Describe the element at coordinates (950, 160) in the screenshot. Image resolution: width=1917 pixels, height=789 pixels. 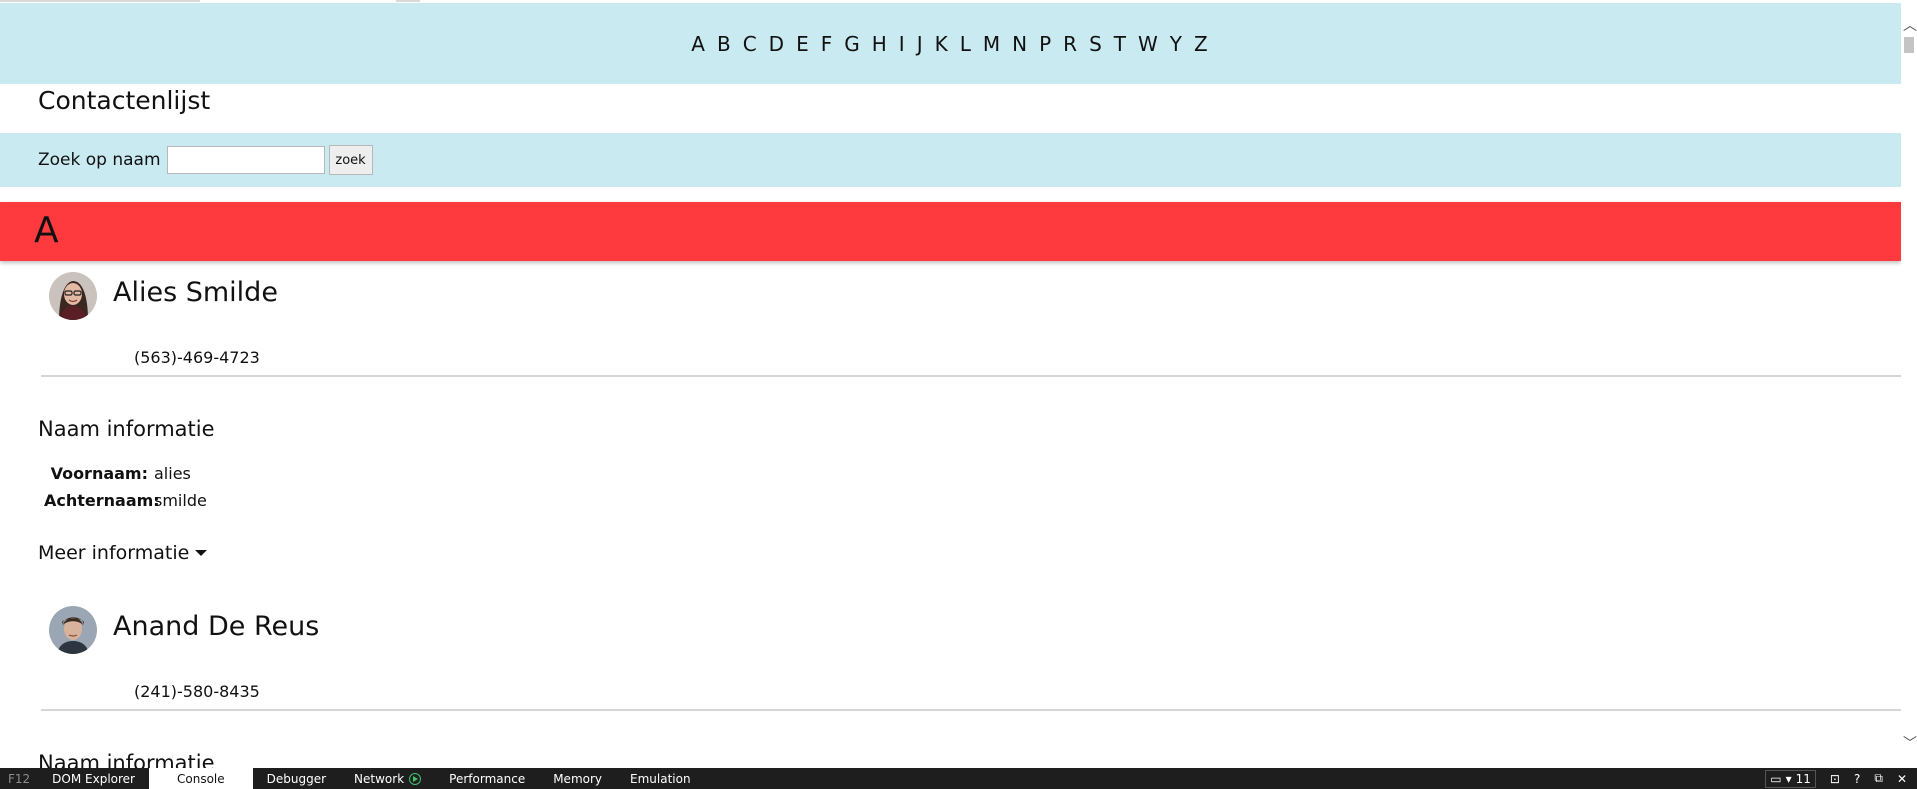
I see `search-bar: Zoek op naam zoek` at that location.